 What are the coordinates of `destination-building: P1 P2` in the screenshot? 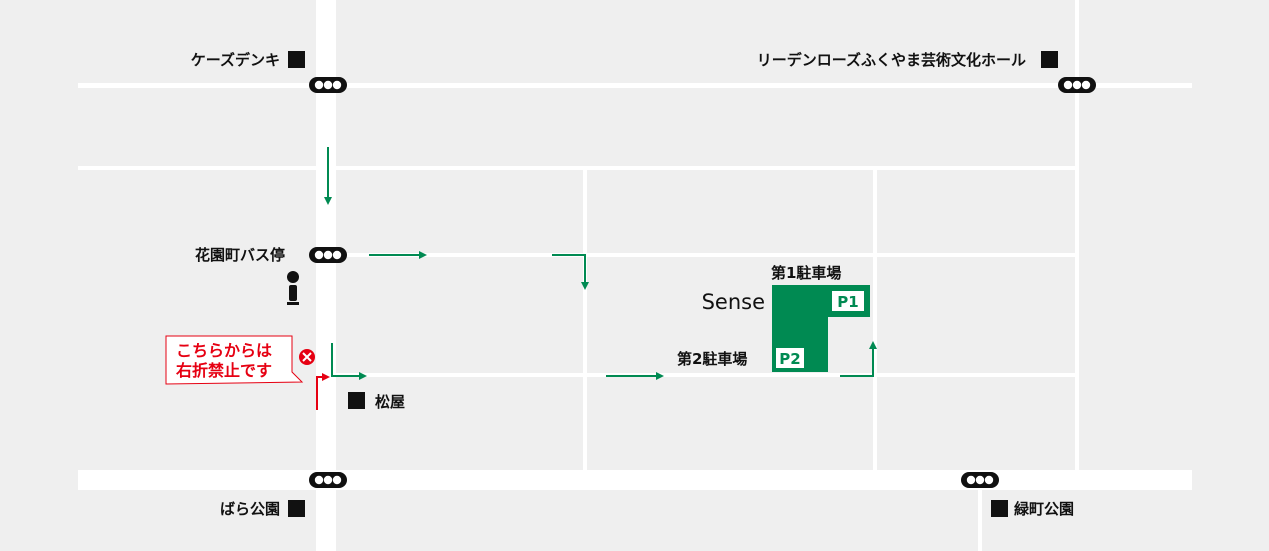 It's located at (821, 328).